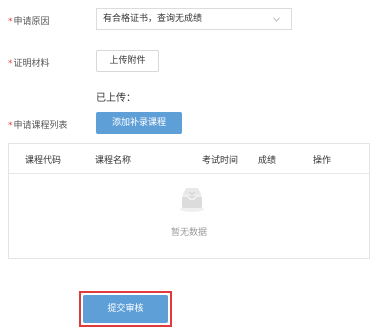  I want to click on reason-select-value: 有合格证书，查询无成绩, so click(153, 19).